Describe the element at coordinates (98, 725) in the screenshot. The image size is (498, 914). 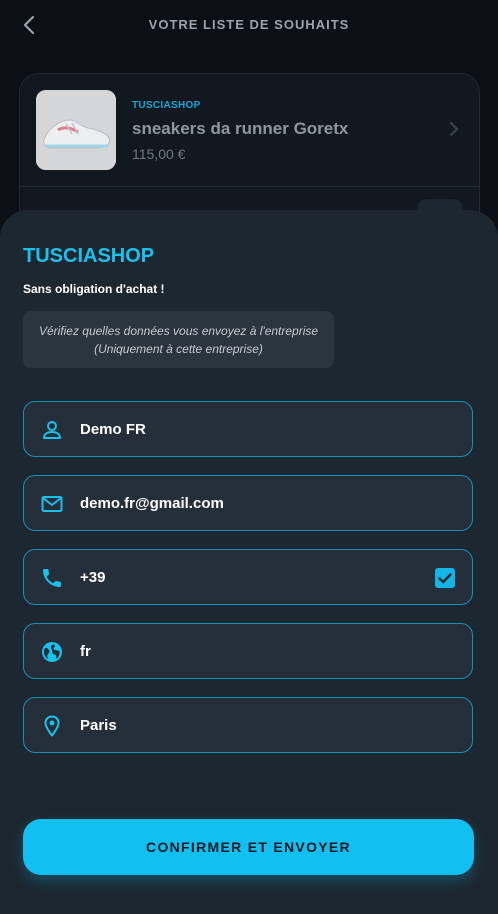
I see `city-value: Paris` at that location.